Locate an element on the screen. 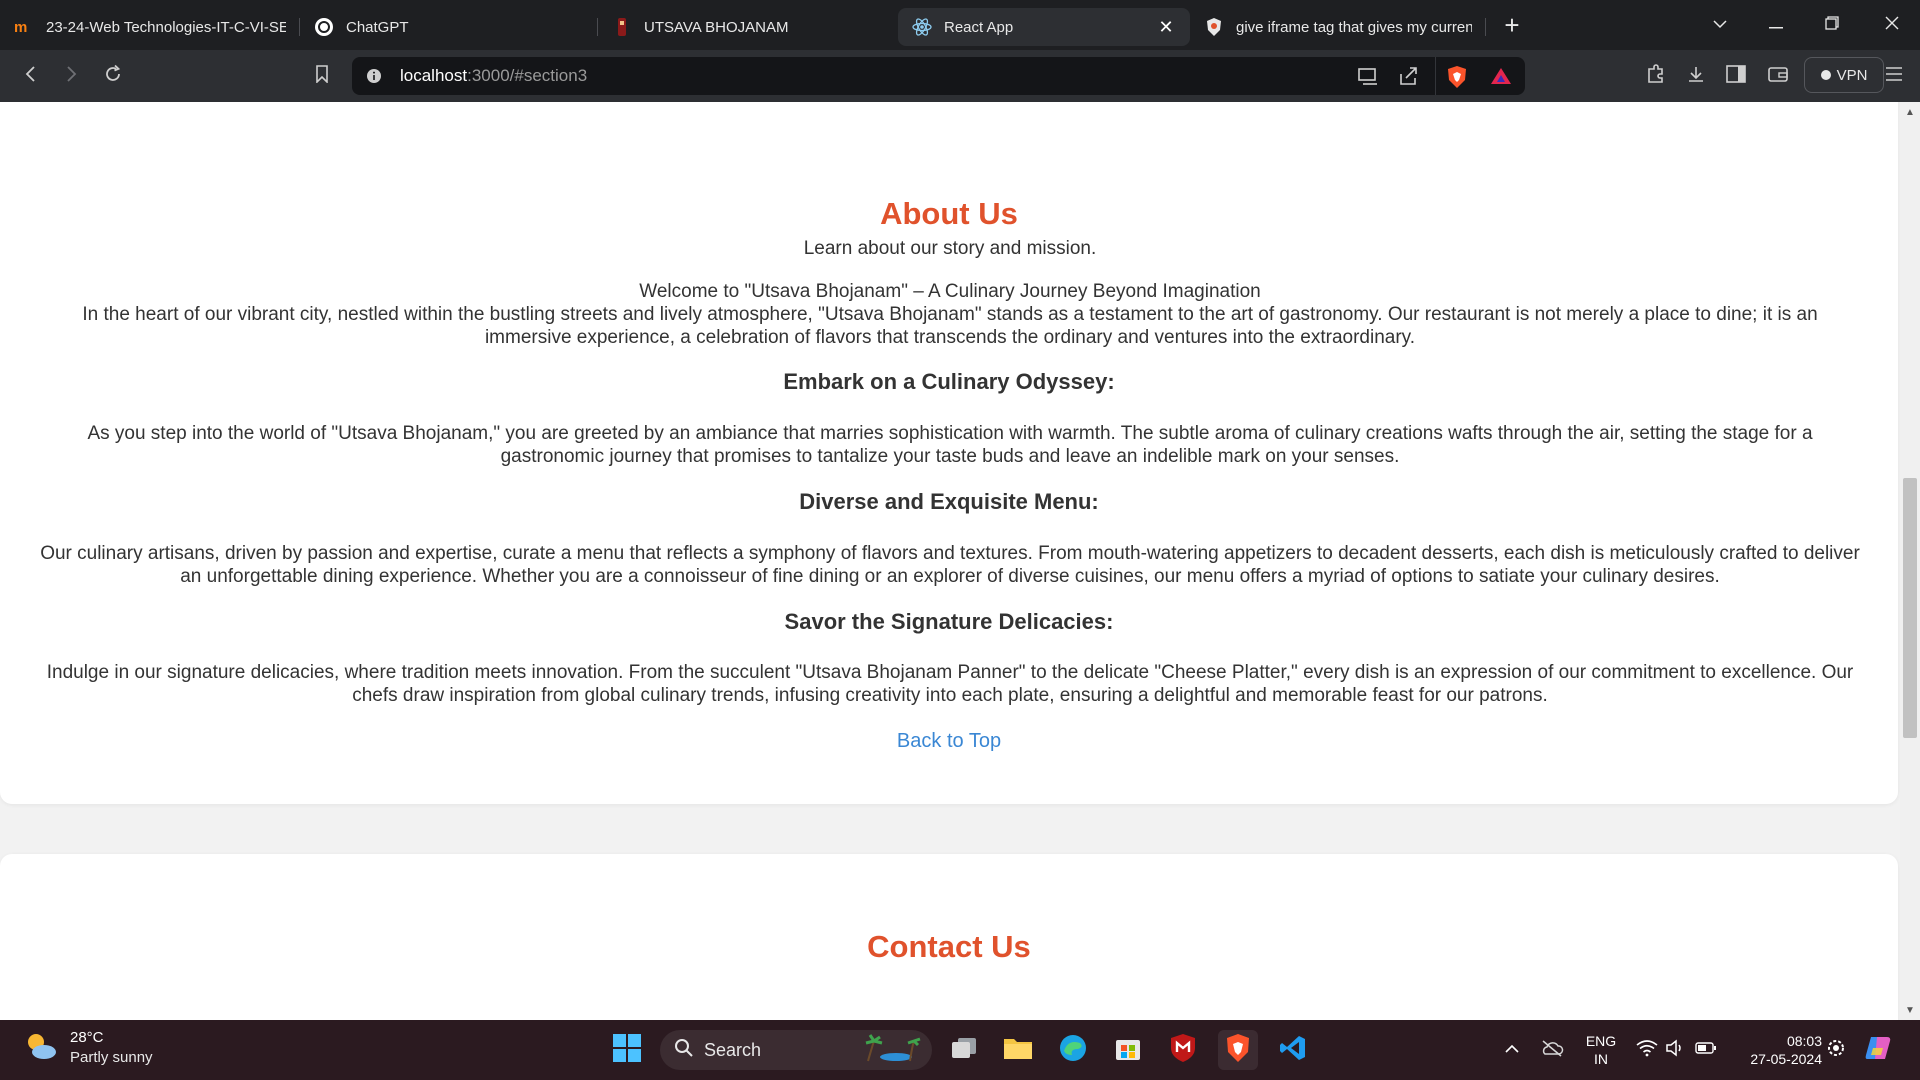 The width and height of the screenshot is (1920, 1080). notifications-button is located at coordinates (1836, 1050).